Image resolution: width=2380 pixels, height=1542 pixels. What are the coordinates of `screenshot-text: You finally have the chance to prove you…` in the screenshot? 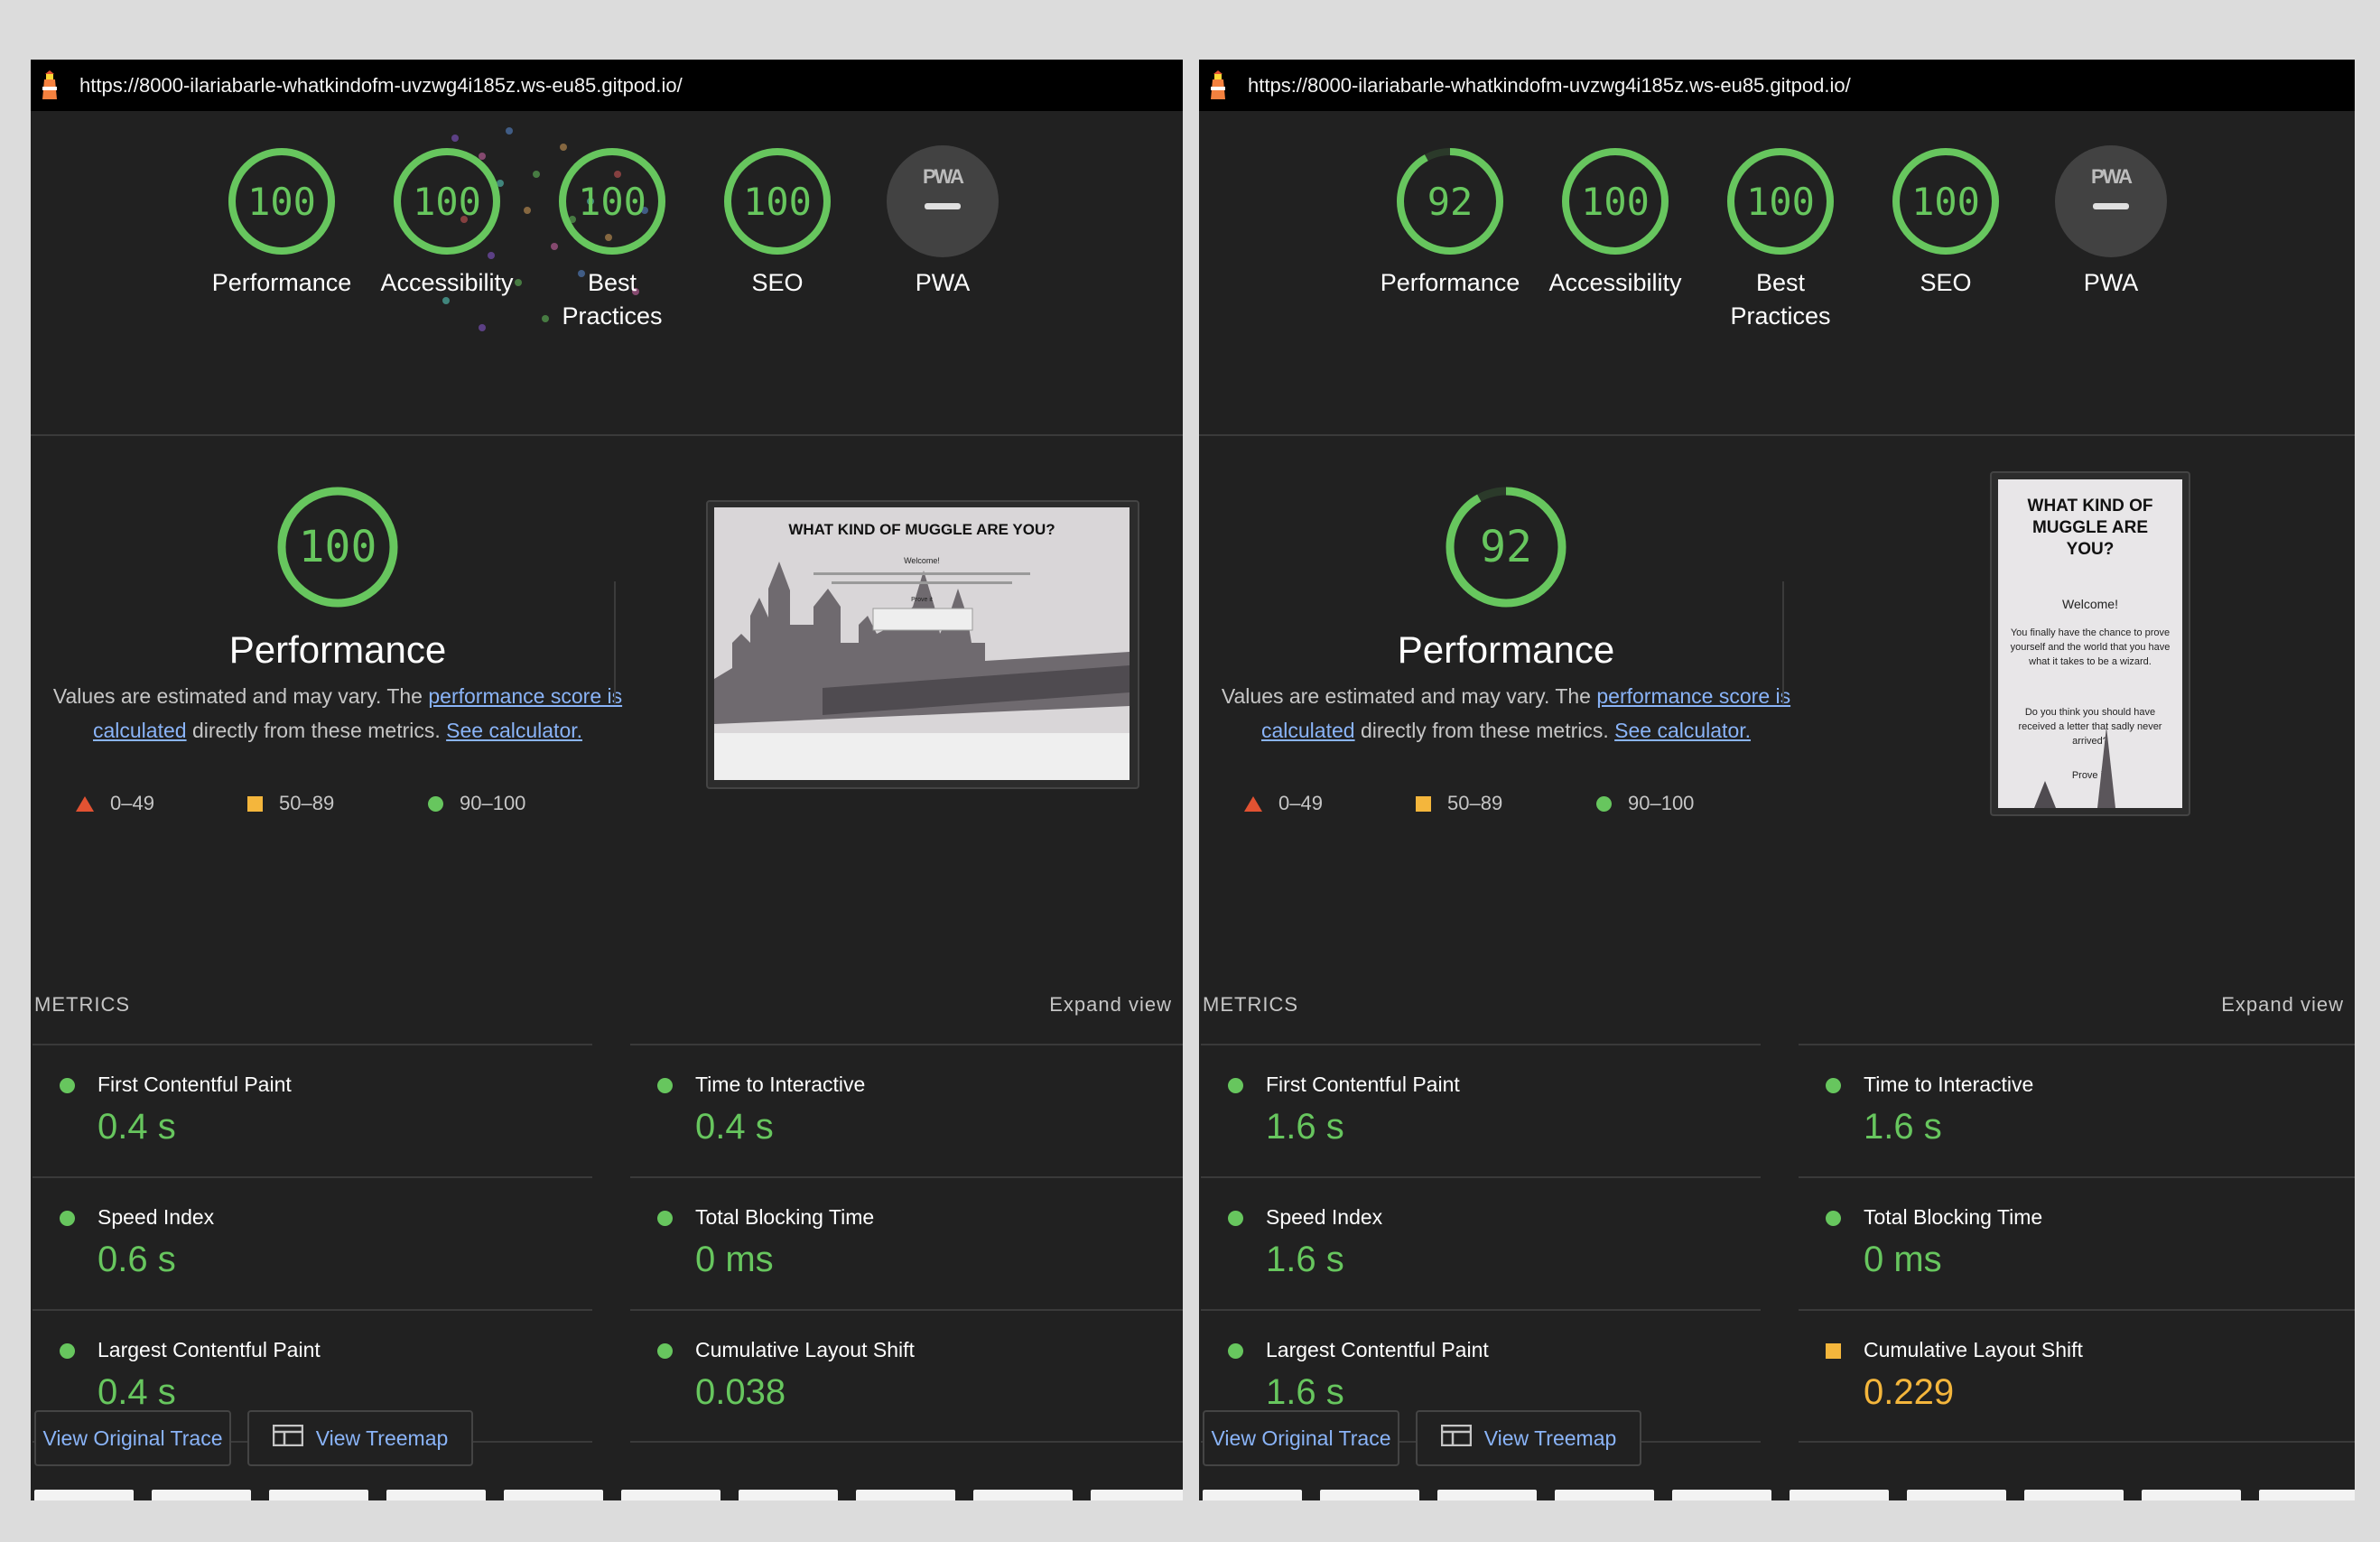 It's located at (2090, 647).